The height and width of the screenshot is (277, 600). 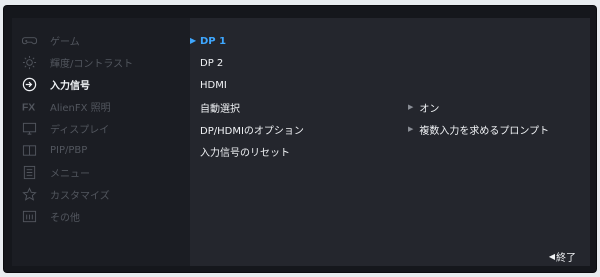 I want to click on menu-item-label: 自動選択, so click(x=220, y=109).